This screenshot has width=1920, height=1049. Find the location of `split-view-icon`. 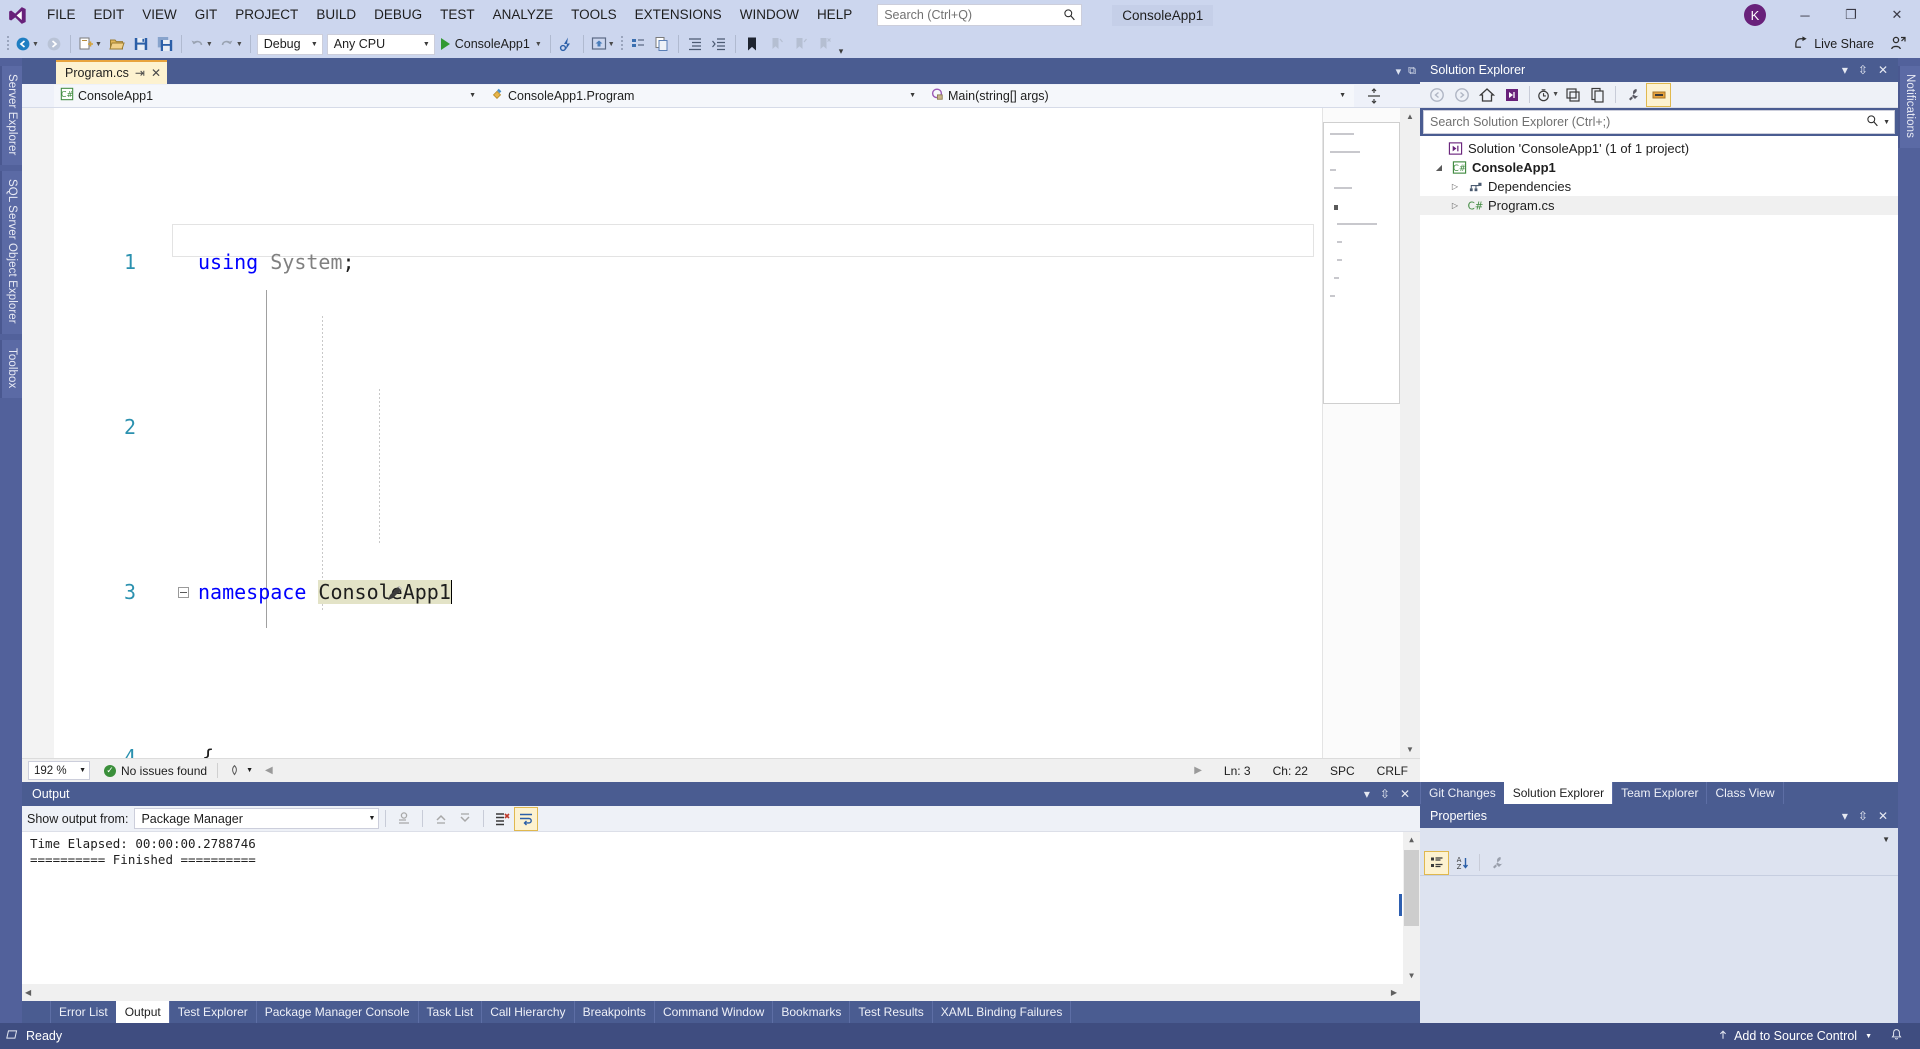

split-view-icon is located at coordinates (1374, 95).